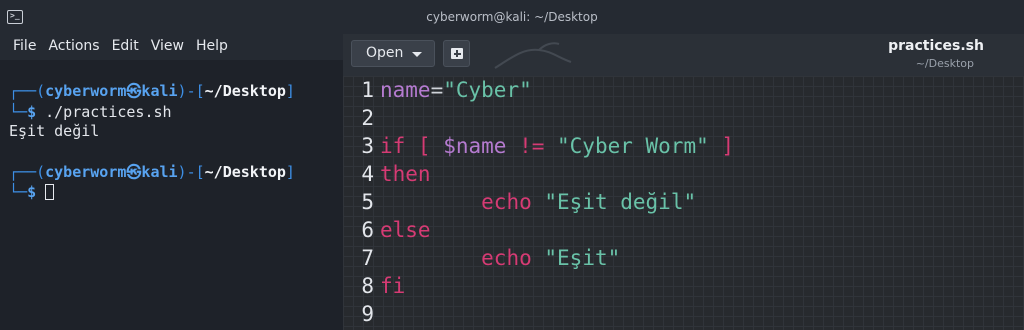 Image resolution: width=1024 pixels, height=330 pixels. I want to click on open-button-label: Open, so click(385, 53).